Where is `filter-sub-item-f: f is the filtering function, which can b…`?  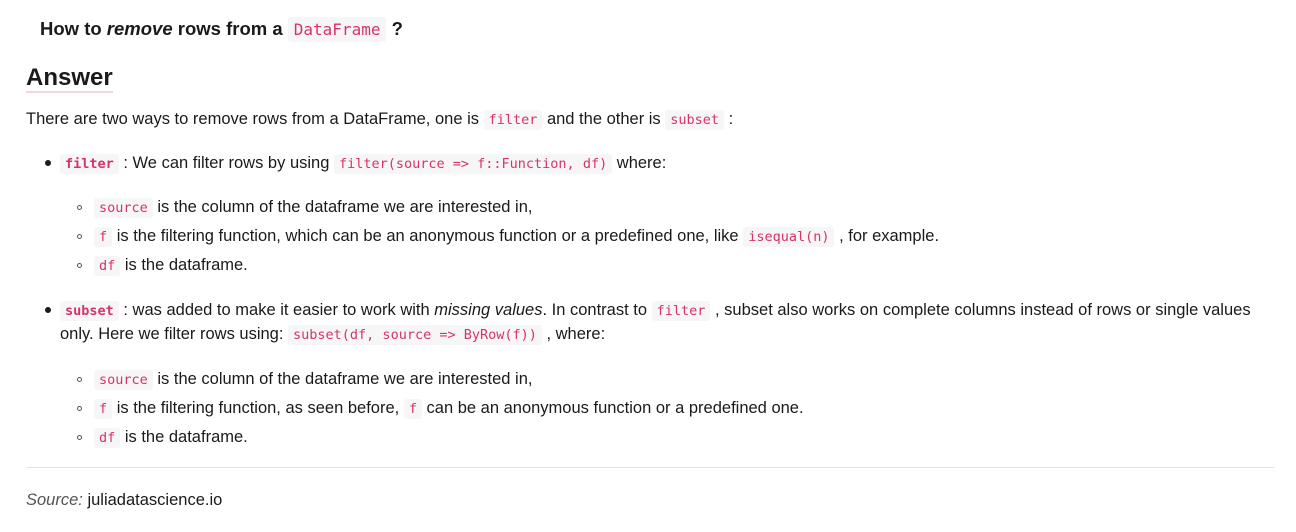 filter-sub-item-f: f is the filtering function, which can b… is located at coordinates (516, 236).